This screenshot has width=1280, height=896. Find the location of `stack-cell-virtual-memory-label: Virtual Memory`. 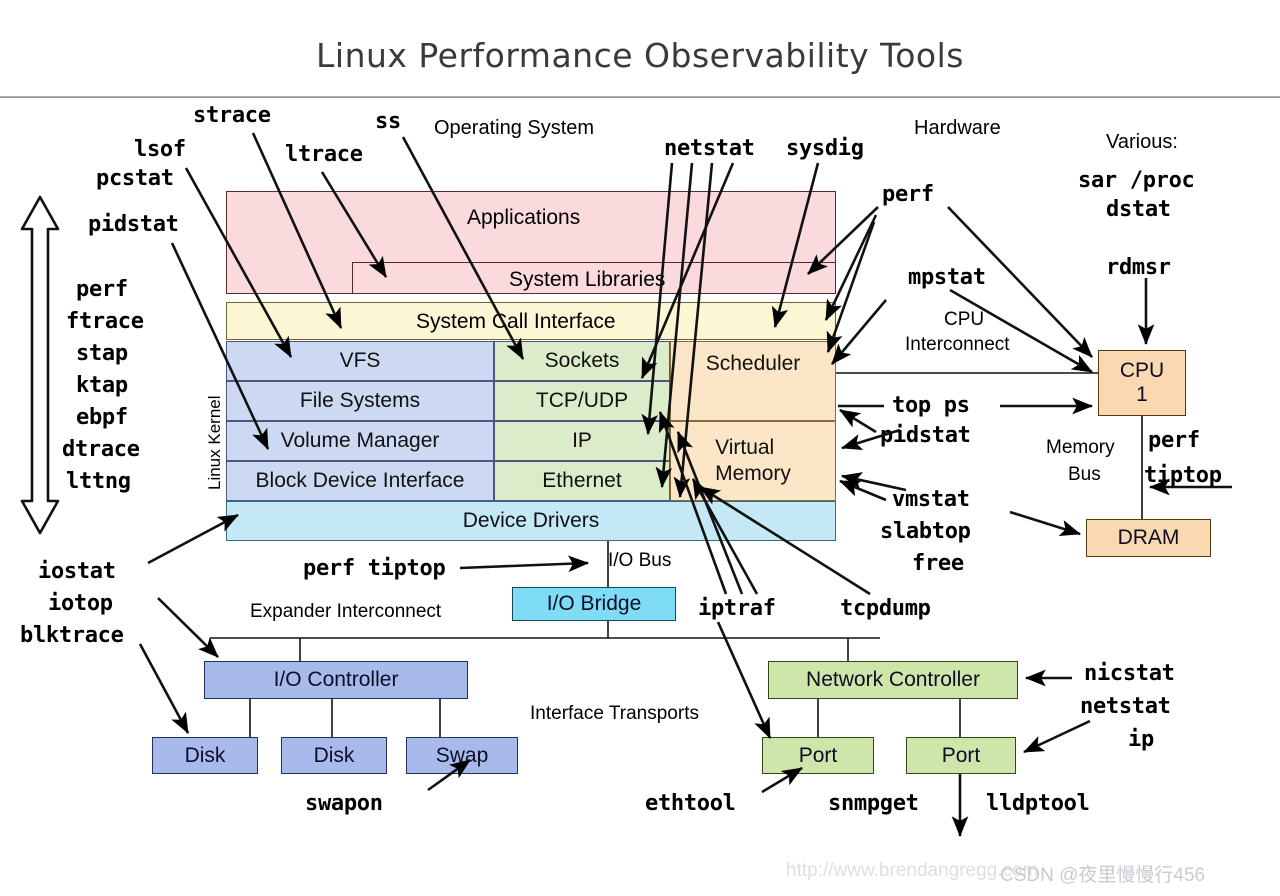

stack-cell-virtual-memory-label: Virtual Memory is located at coordinates (753, 460).